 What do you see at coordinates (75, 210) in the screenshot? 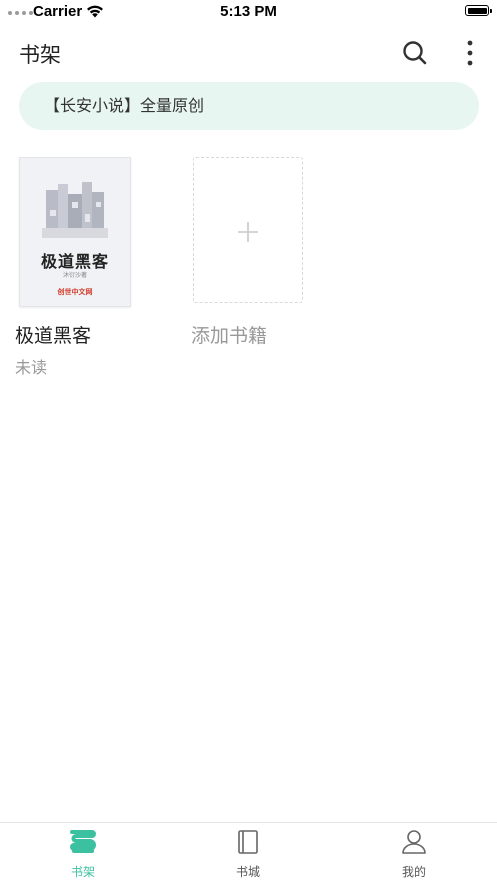
I see `cover-illustration` at bounding box center [75, 210].